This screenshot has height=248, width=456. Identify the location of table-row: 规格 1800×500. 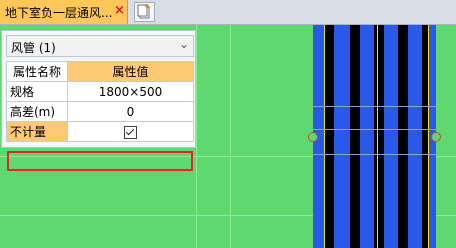
(100, 91).